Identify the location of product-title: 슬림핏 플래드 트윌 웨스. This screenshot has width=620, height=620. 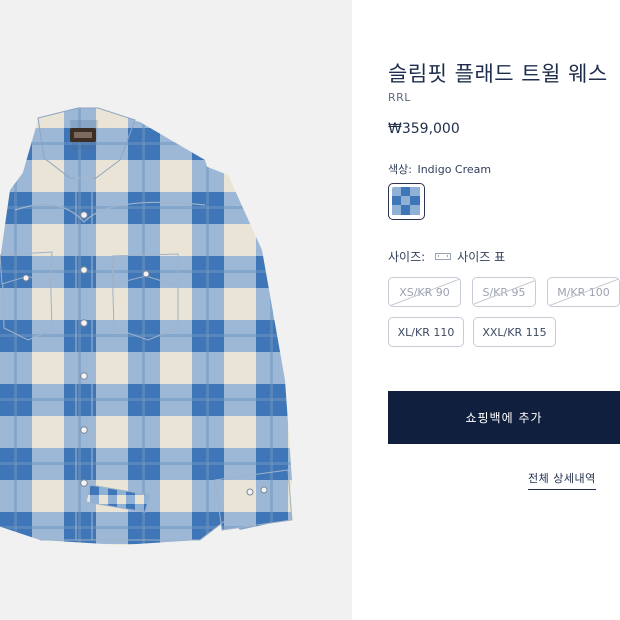
(498, 74).